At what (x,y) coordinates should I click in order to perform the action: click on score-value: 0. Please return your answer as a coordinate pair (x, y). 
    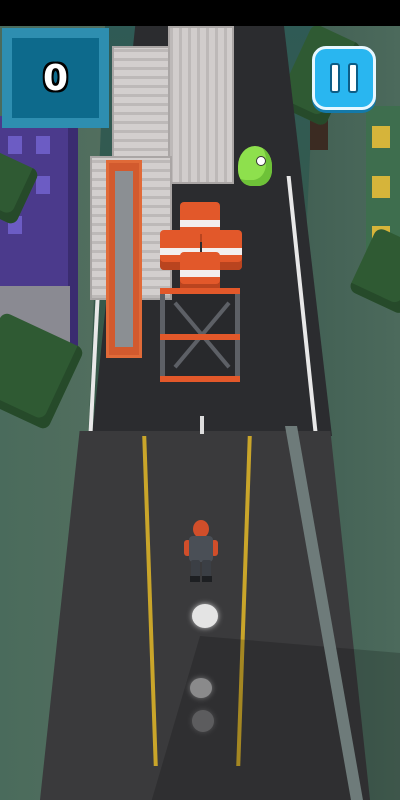
    Looking at the image, I should click on (55, 78).